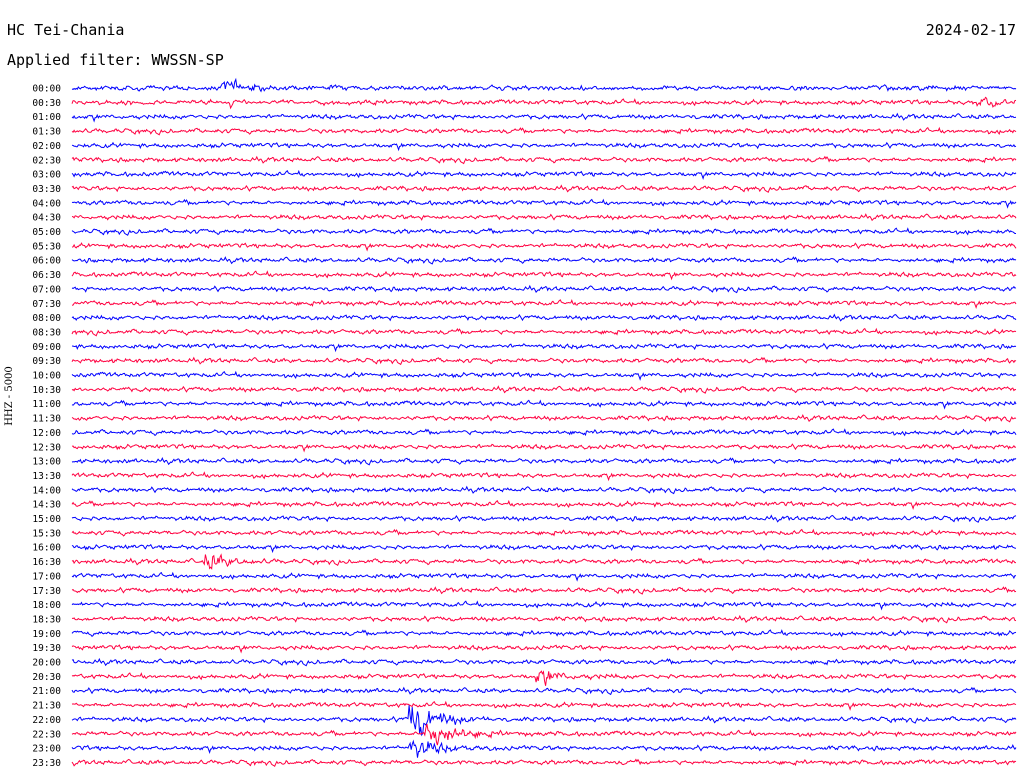 Image resolution: width=1024 pixels, height=780 pixels. Describe the element at coordinates (46, 261) in the screenshot. I see `row-label: 06:00` at that location.